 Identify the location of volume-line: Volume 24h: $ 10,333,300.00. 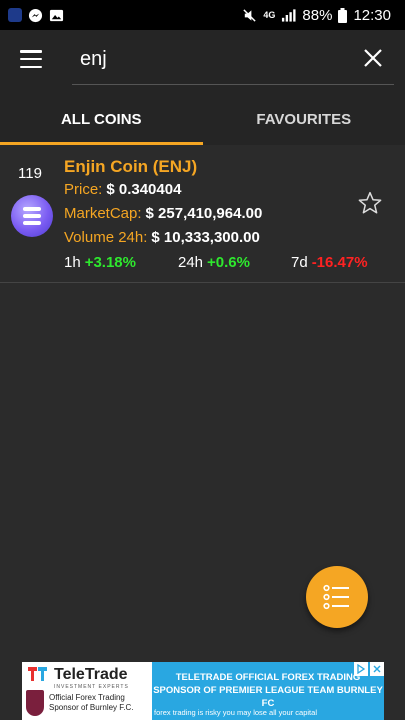
(162, 237).